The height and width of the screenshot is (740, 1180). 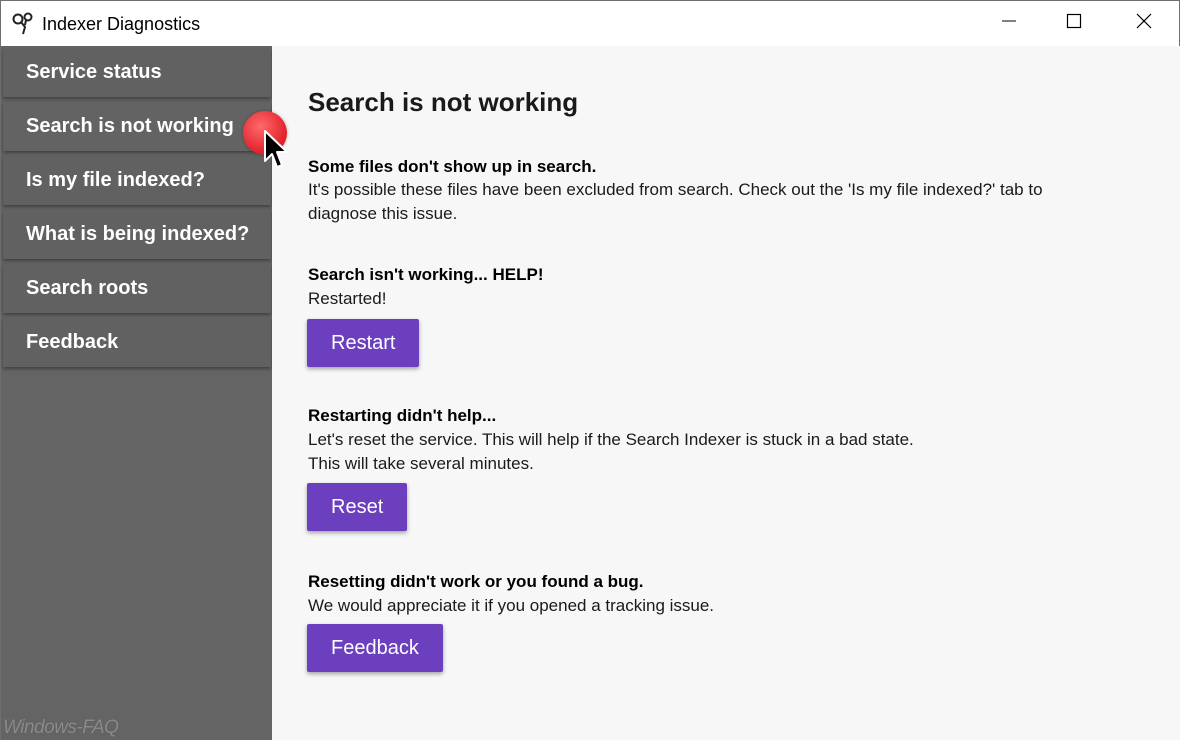 What do you see at coordinates (24, 23) in the screenshot?
I see `app-logo-icon` at bounding box center [24, 23].